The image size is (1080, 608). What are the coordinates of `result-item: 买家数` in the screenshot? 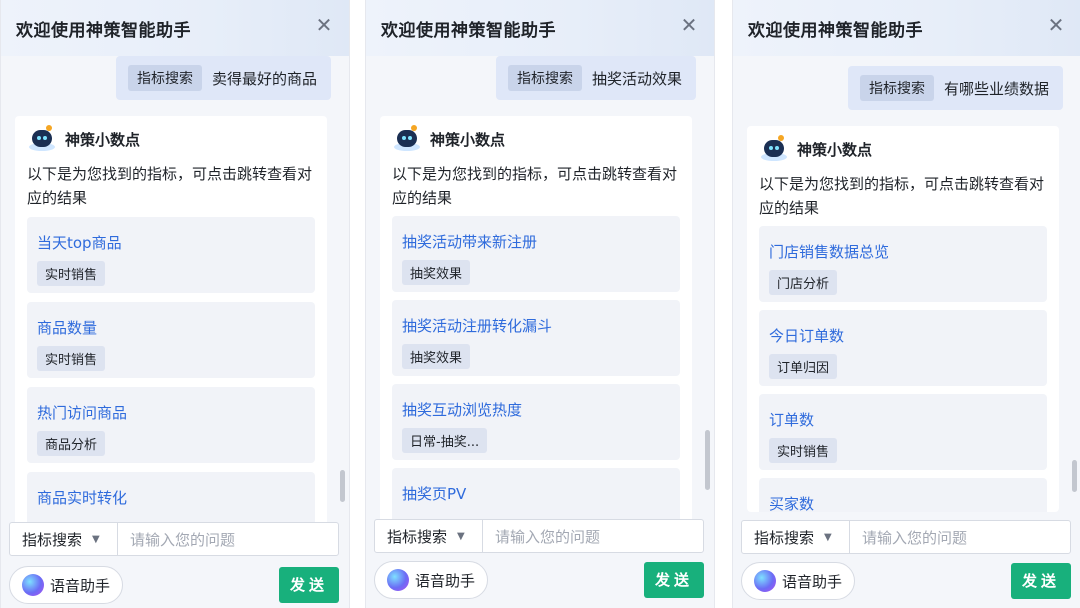 It's located at (903, 495).